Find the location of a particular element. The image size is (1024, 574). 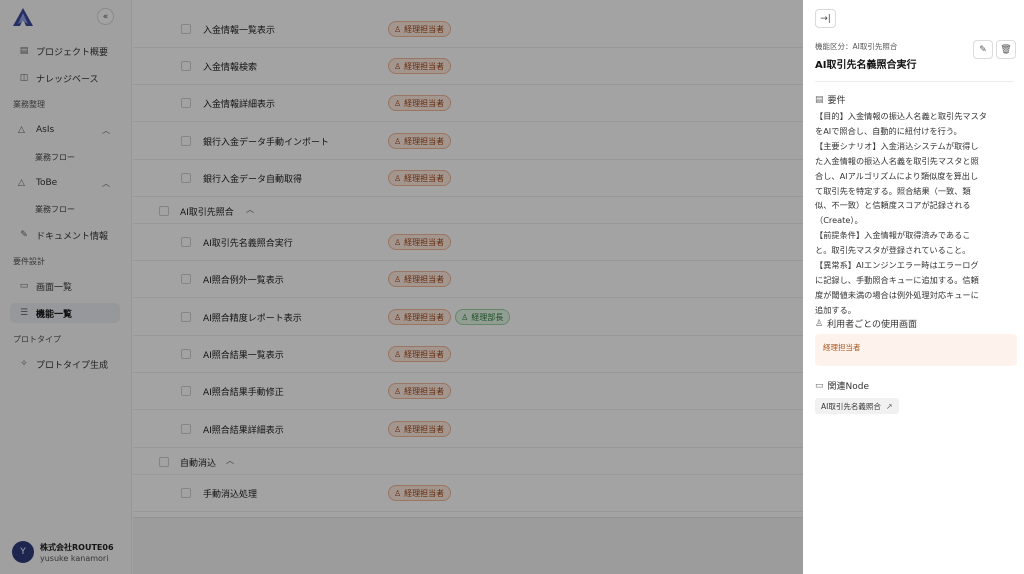

collapse-right-icon: →| is located at coordinates (825, 18).